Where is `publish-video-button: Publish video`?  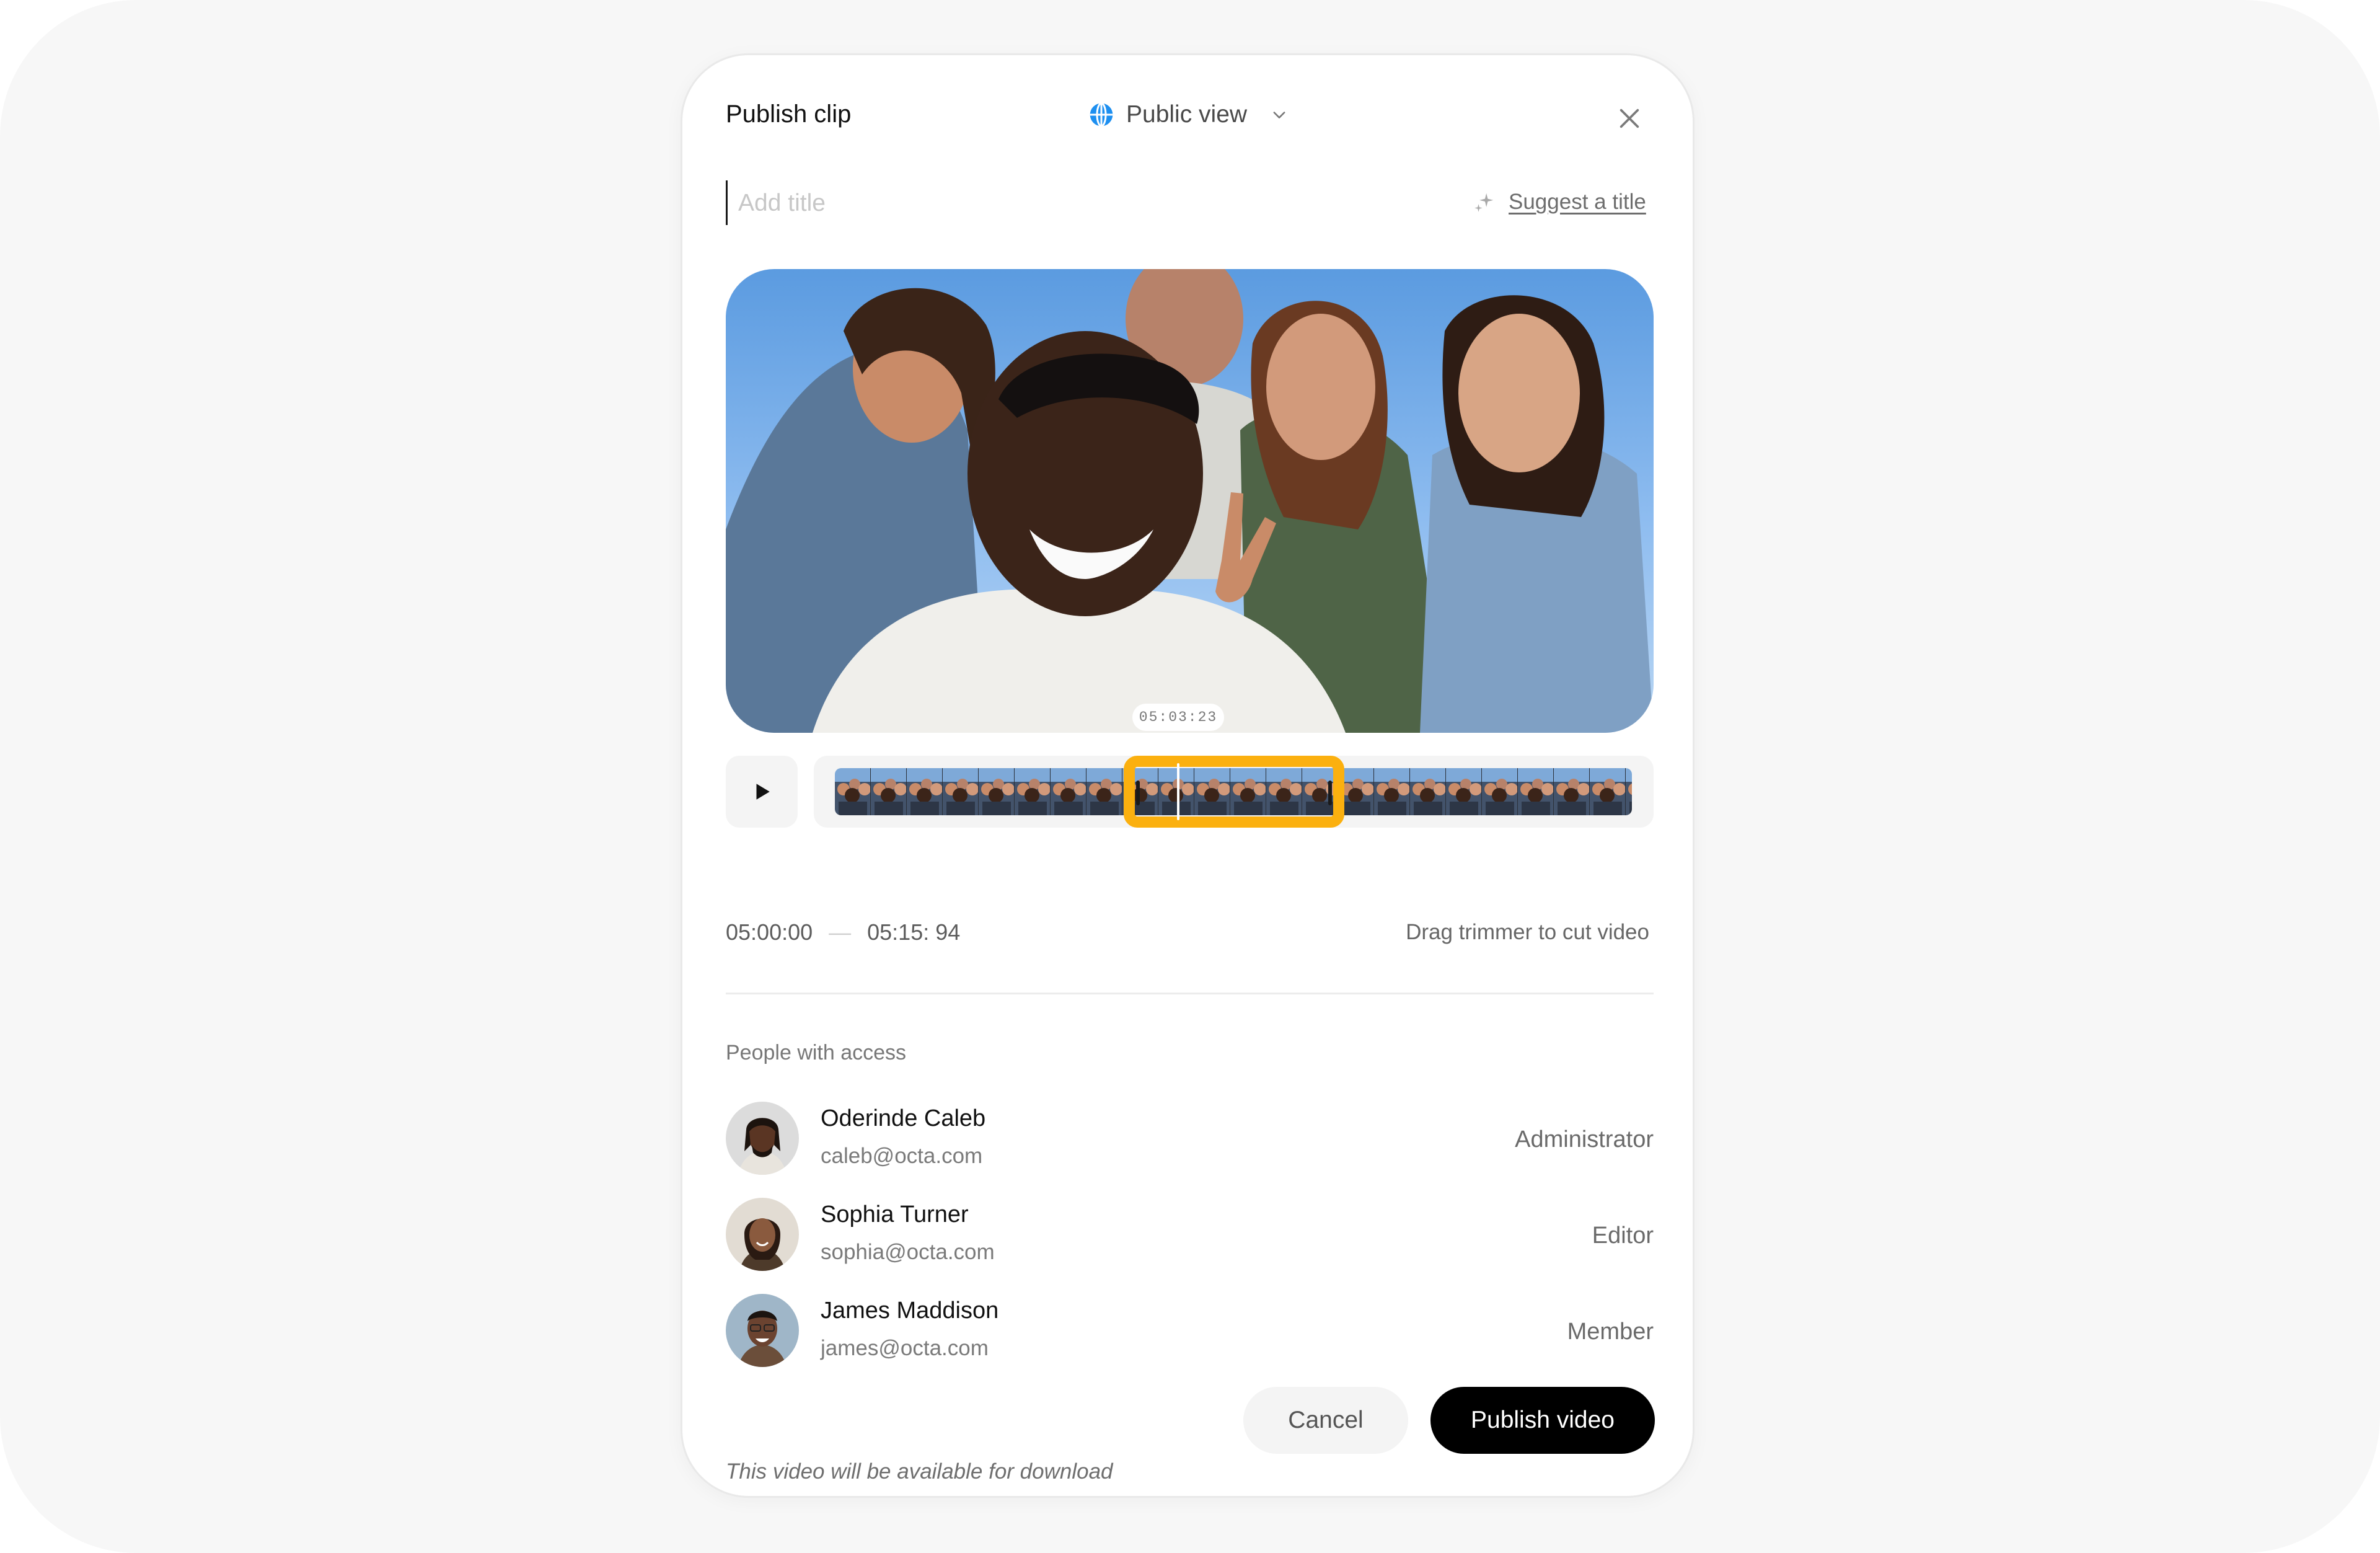
publish-video-button: Publish video is located at coordinates (1542, 1420).